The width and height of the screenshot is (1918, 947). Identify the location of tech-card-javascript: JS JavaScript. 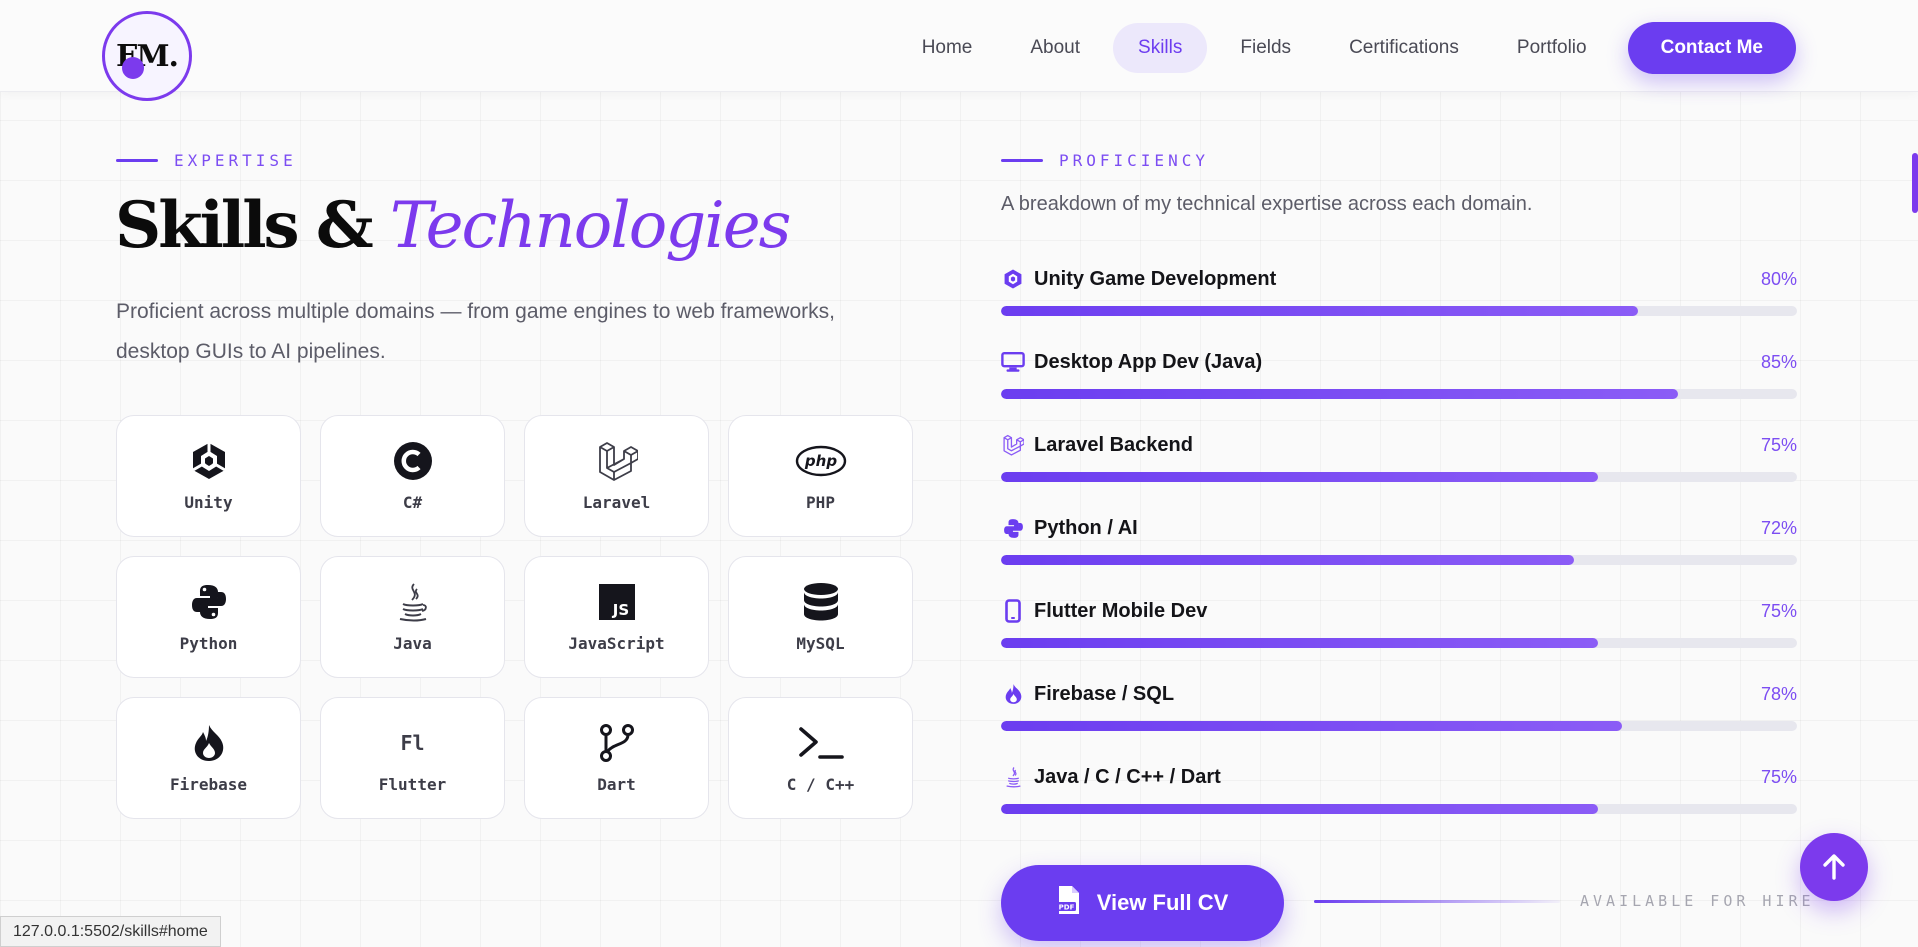
(616, 617).